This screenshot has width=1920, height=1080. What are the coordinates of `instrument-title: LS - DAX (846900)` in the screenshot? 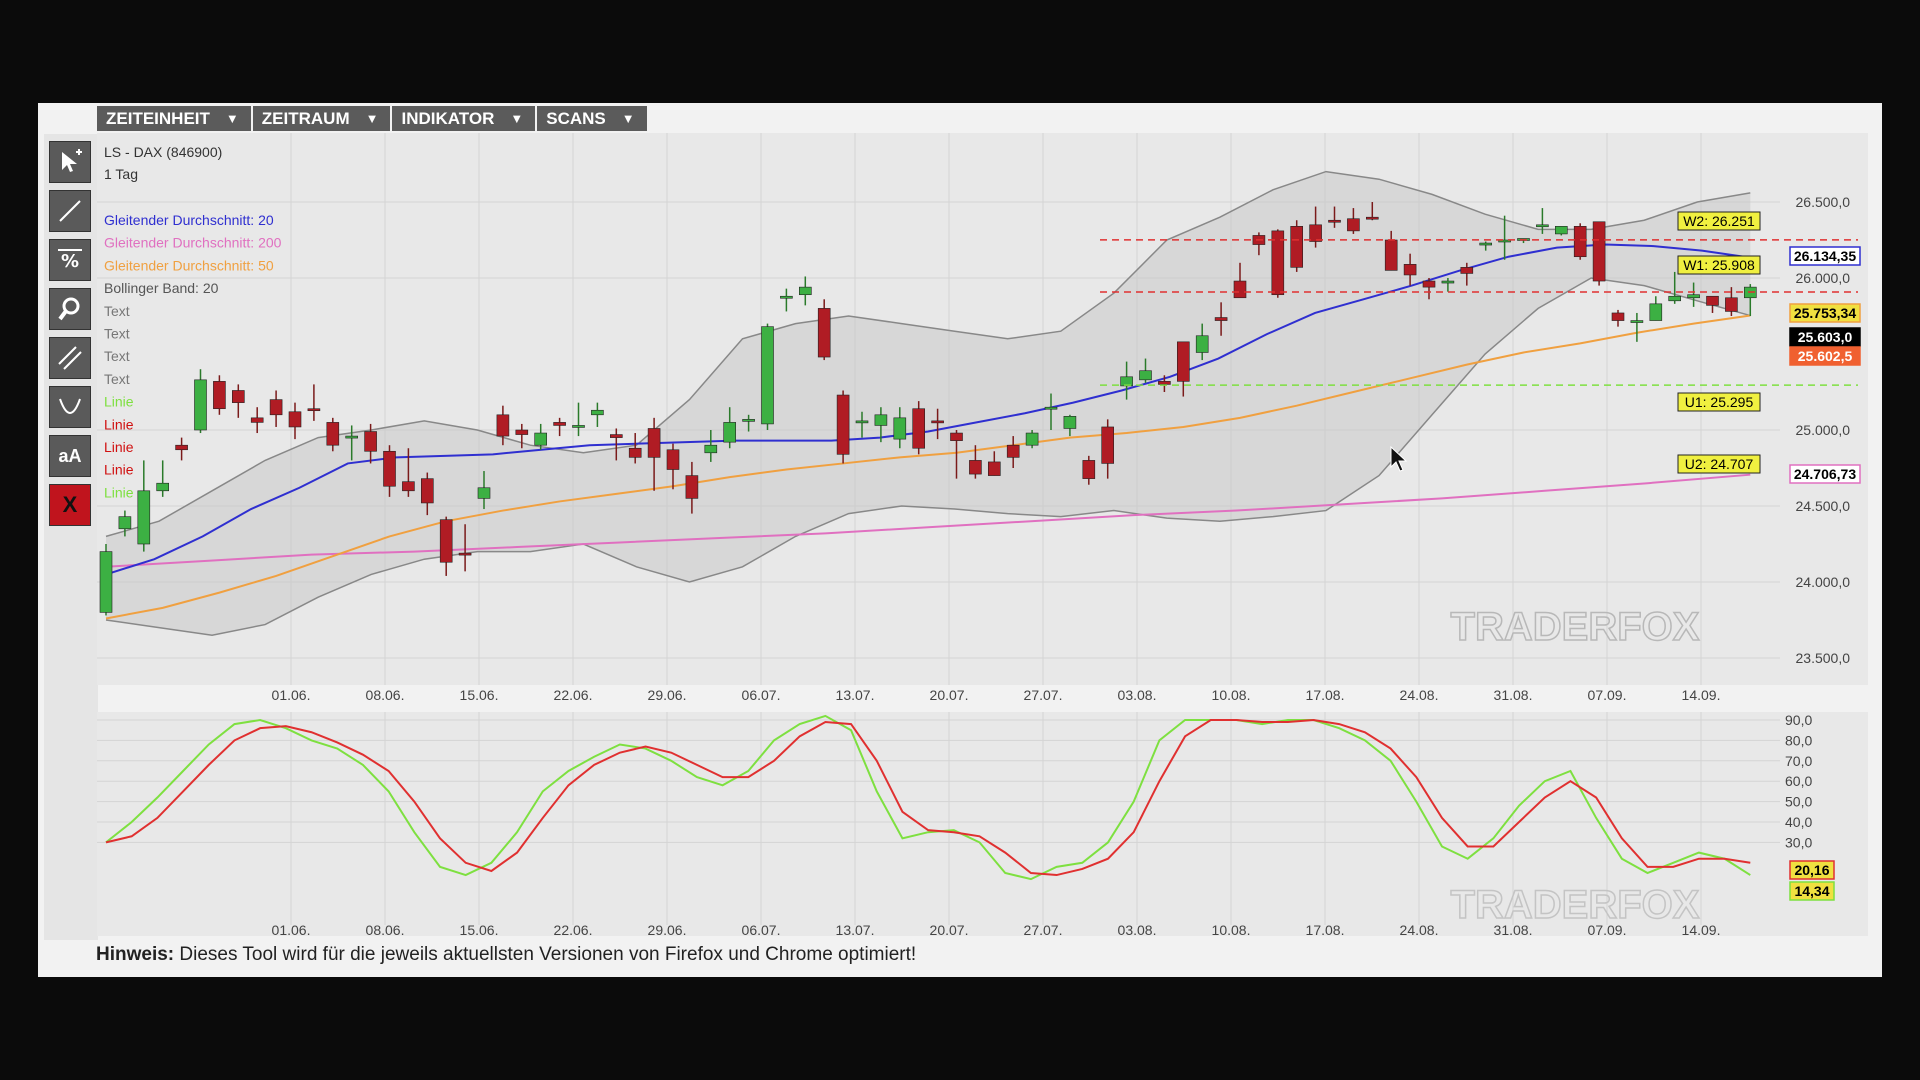 It's located at (163, 152).